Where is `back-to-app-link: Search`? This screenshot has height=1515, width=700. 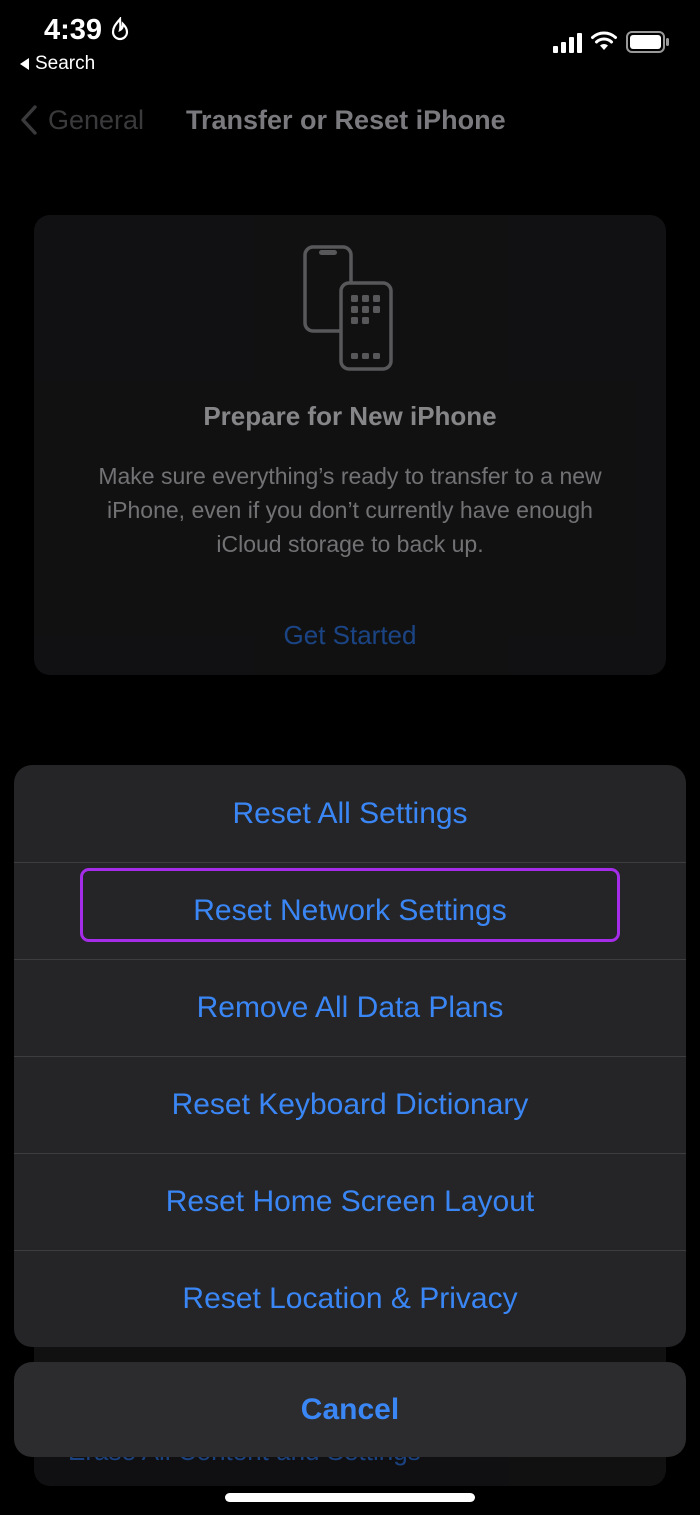
back-to-app-link: Search is located at coordinates (57, 64).